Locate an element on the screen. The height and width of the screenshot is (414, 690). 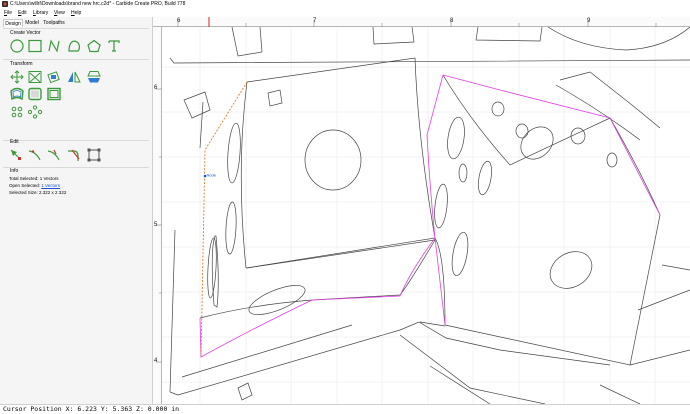
ruler-label-left-4: 4 is located at coordinates (156, 361).